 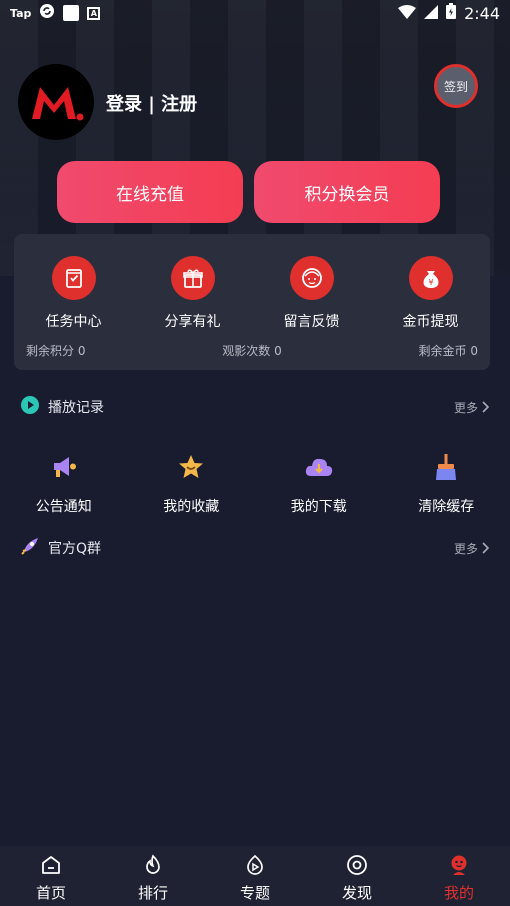 I want to click on view-count: 观影次数 0, so click(x=252, y=351).